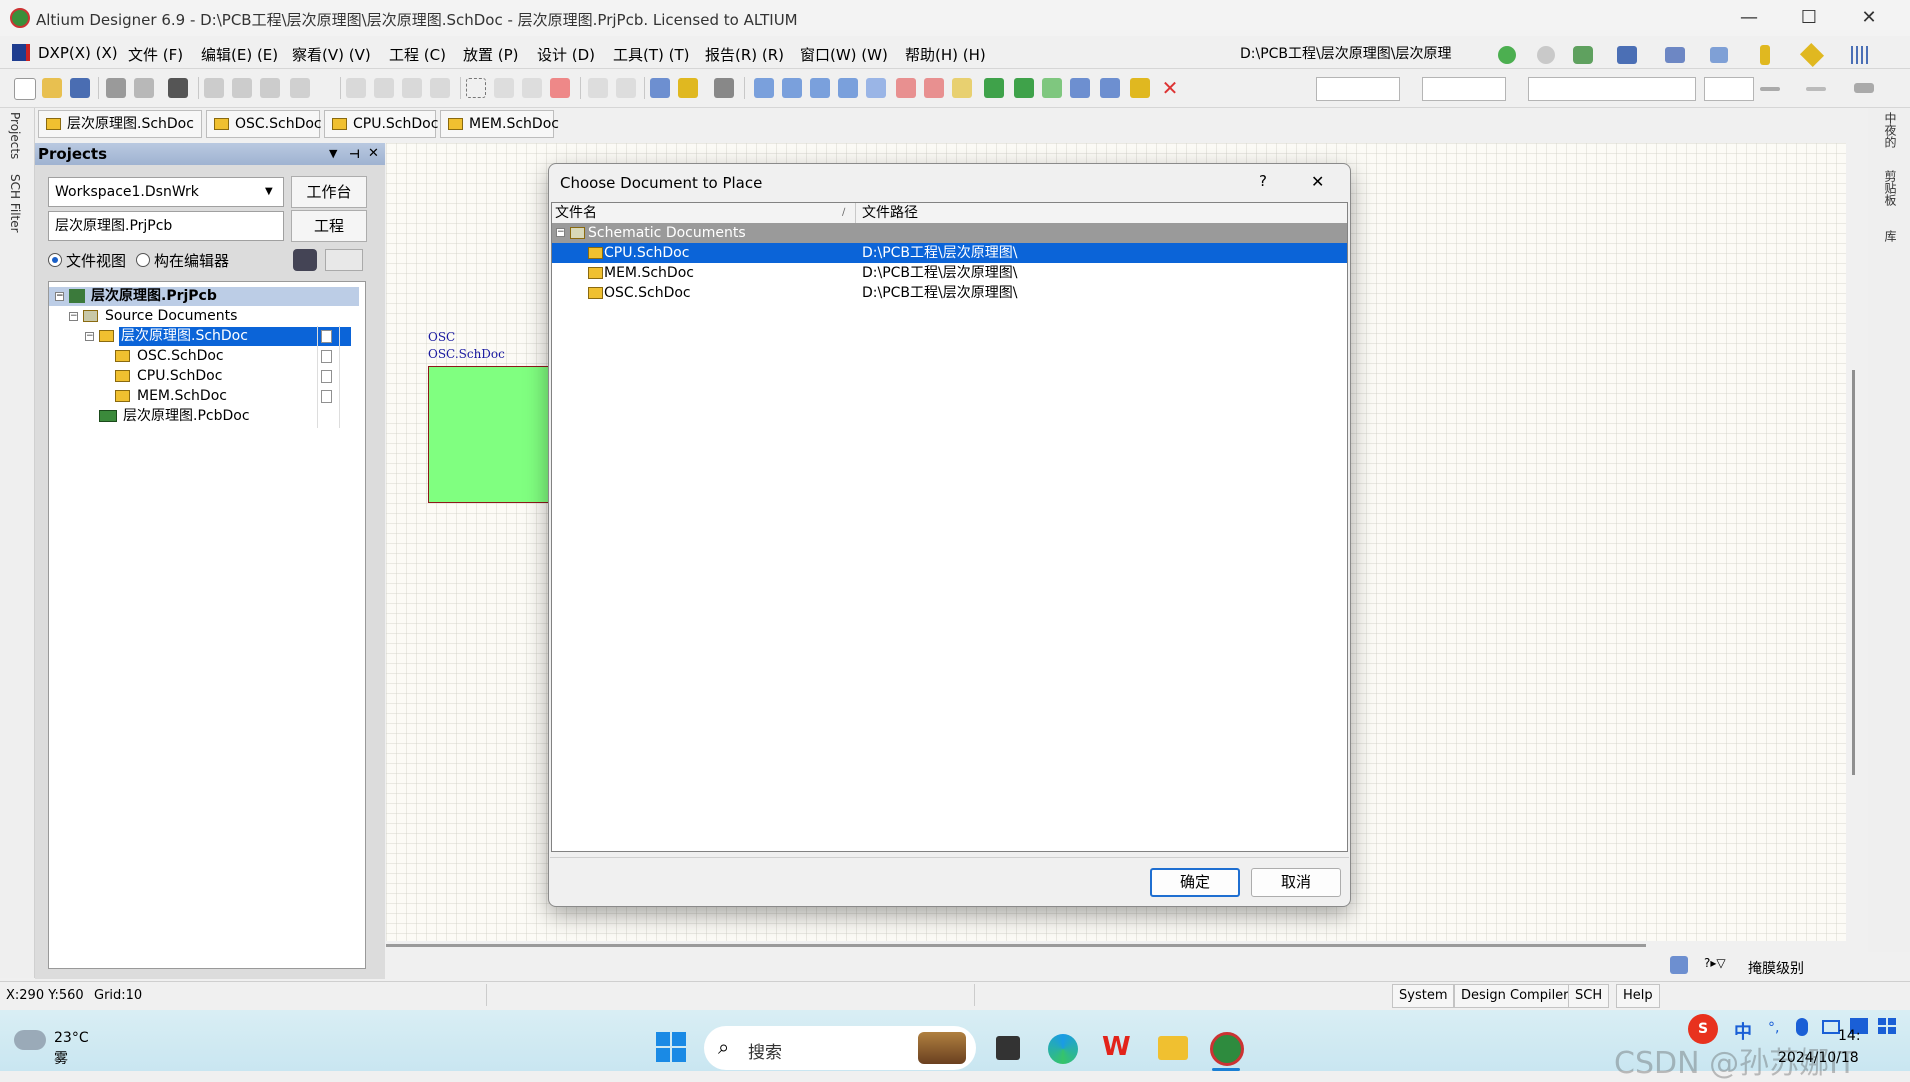  What do you see at coordinates (560, 88) in the screenshot?
I see `deselect-icon` at bounding box center [560, 88].